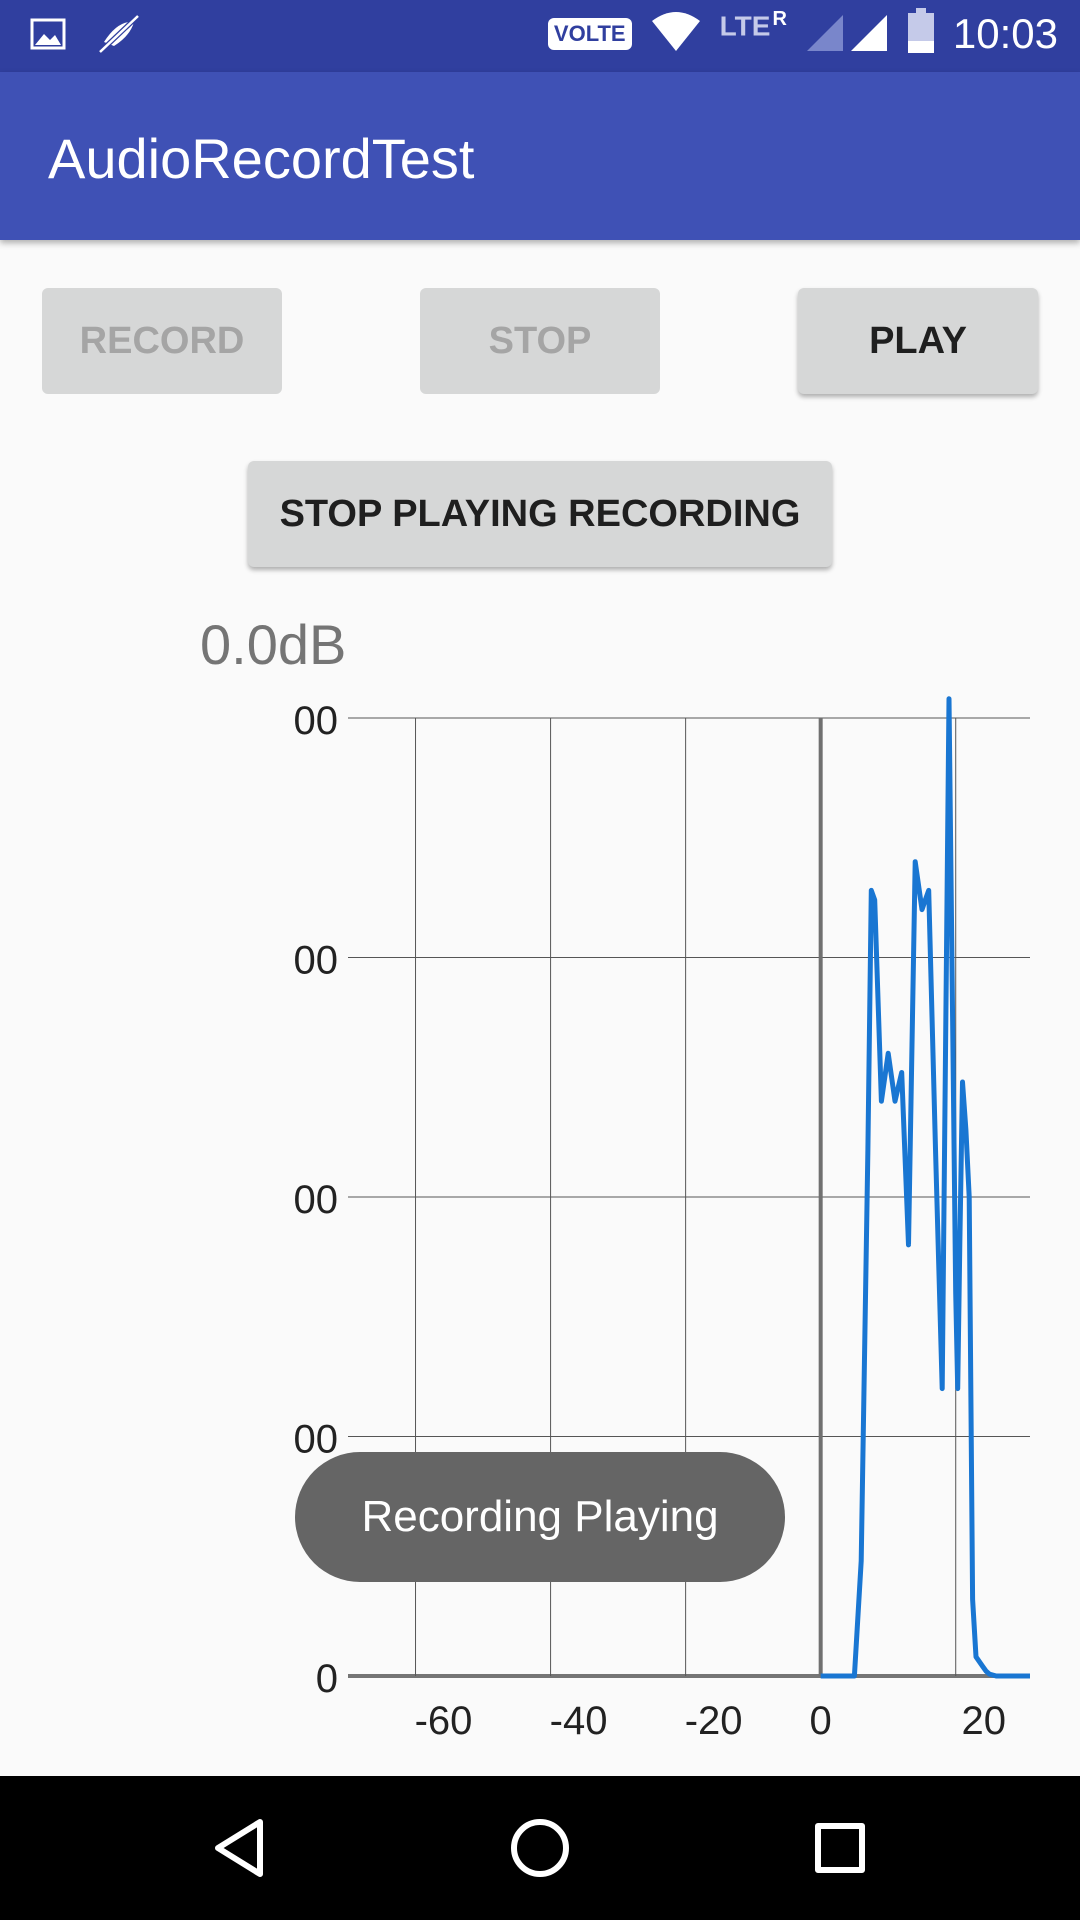 The height and width of the screenshot is (1920, 1080). Describe the element at coordinates (1005, 33) in the screenshot. I see `status-clock: 10:03` at that location.